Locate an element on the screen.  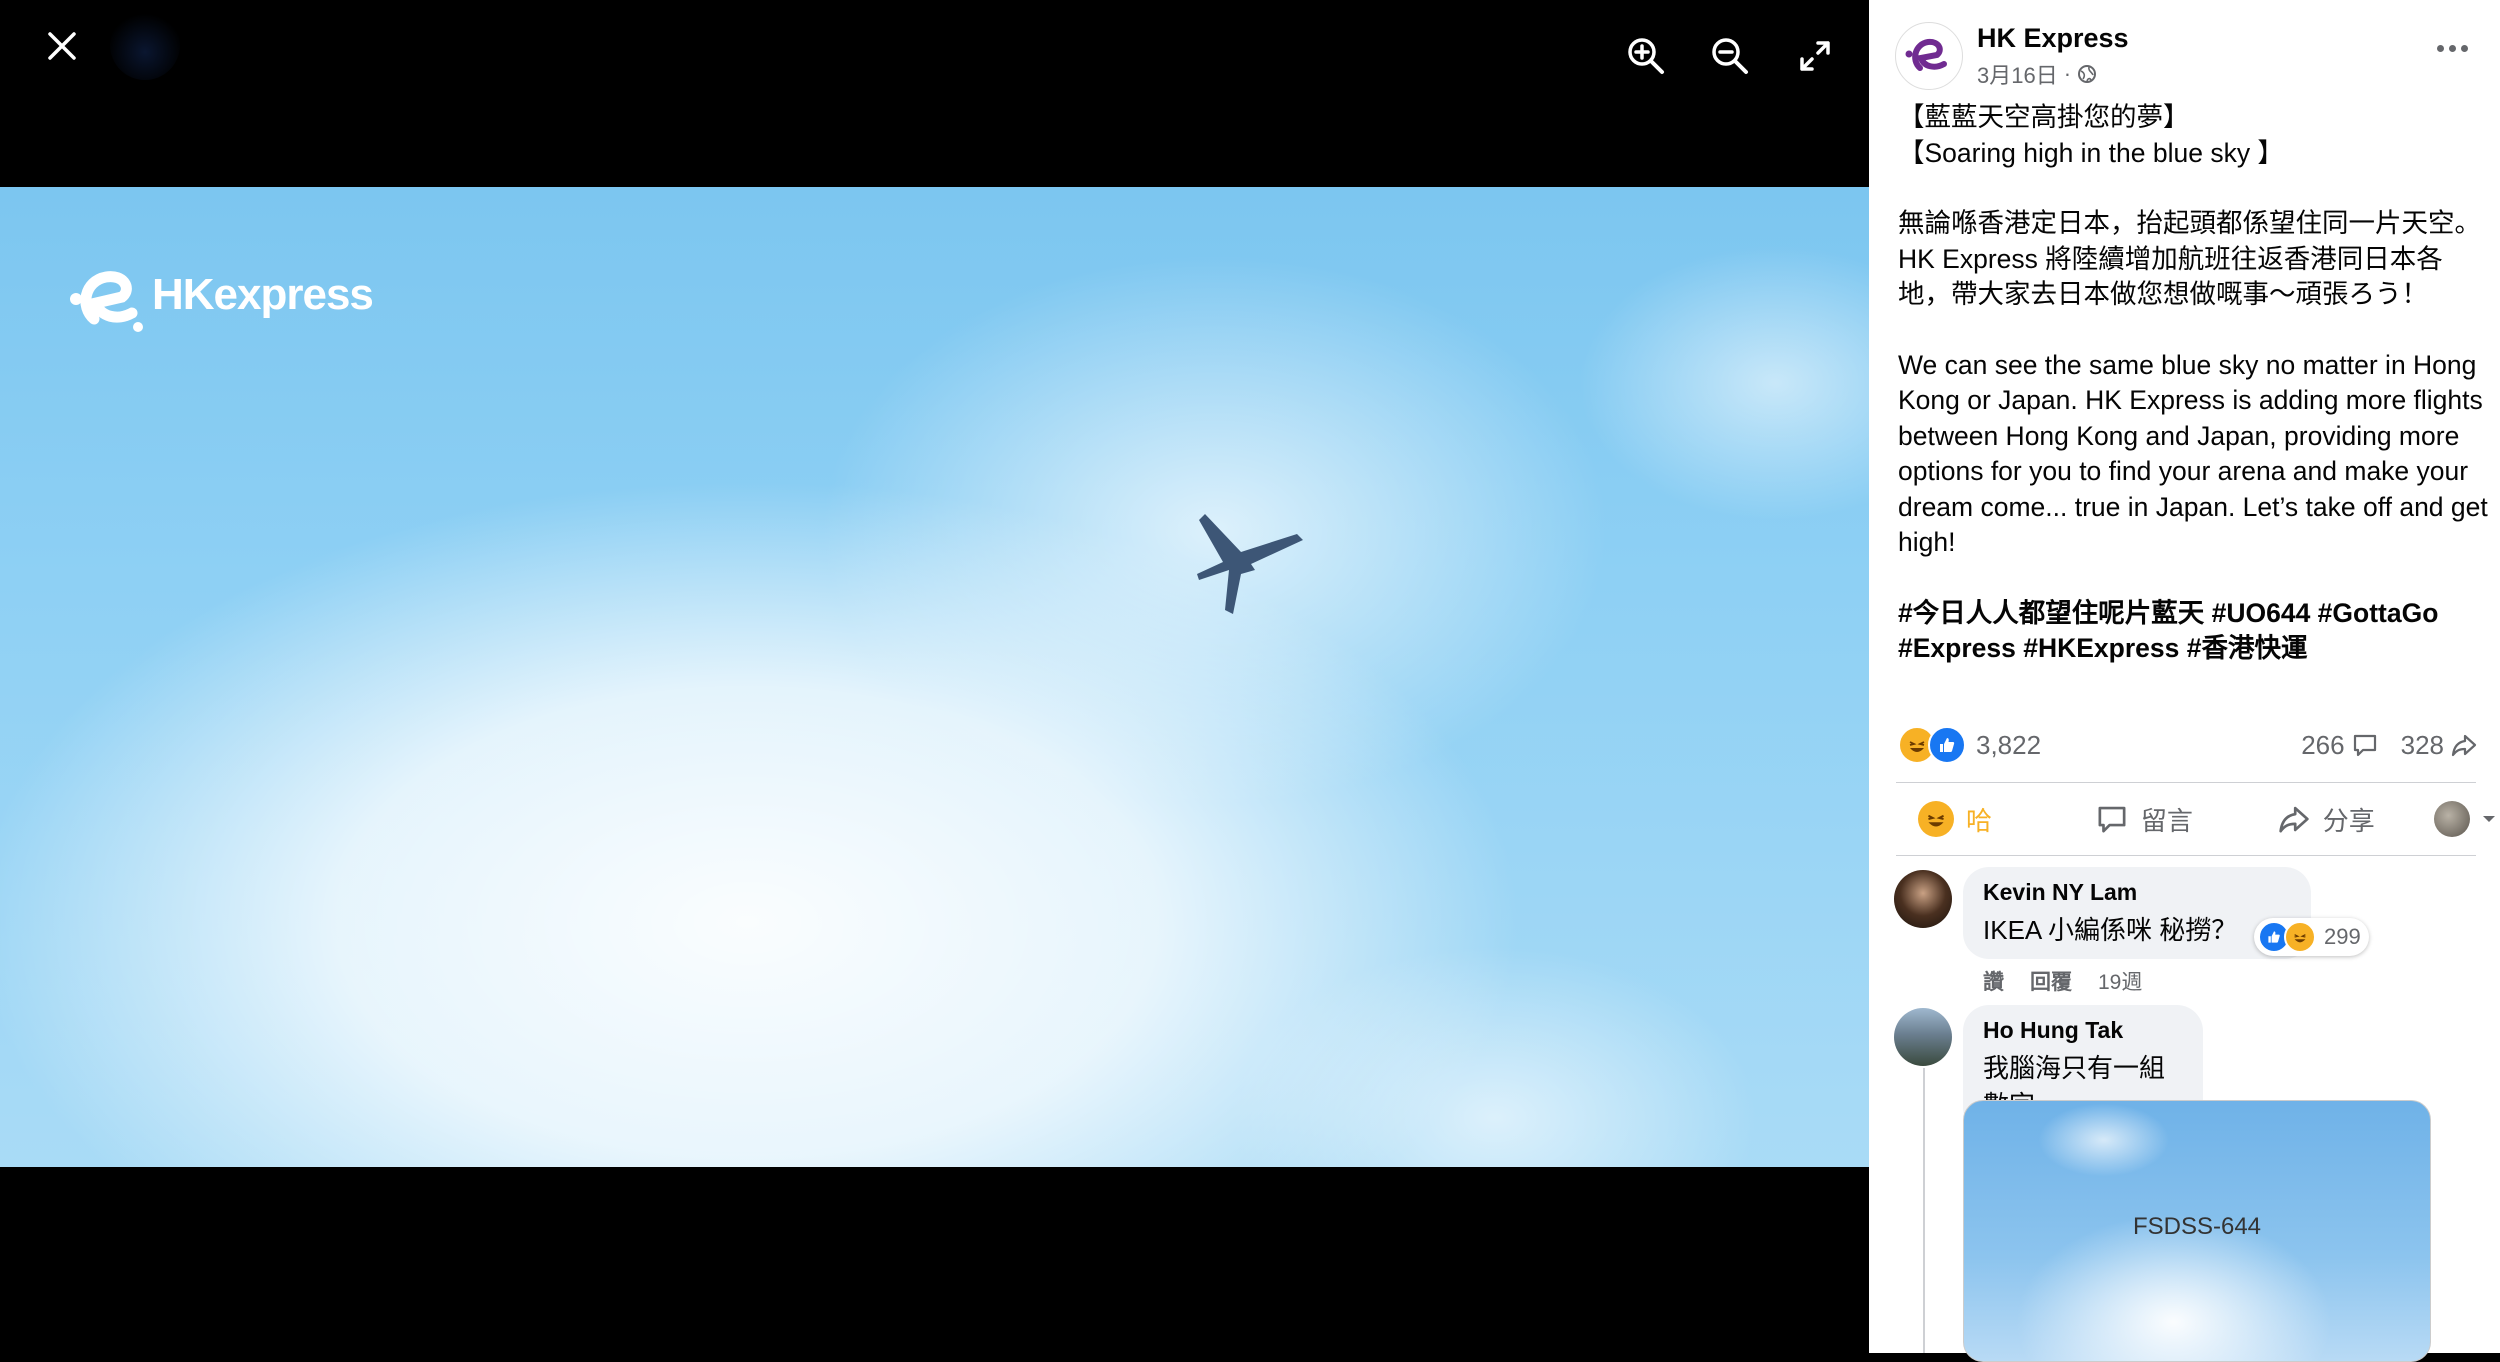
comment-label: 留言 is located at coordinates (2166, 820).